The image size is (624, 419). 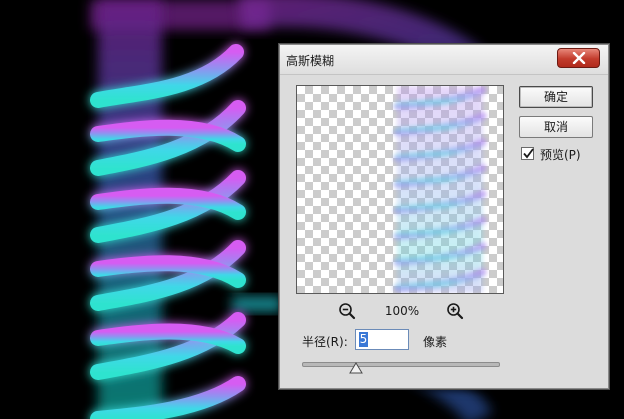 I want to click on zoom-controls: 100%, so click(x=400, y=311).